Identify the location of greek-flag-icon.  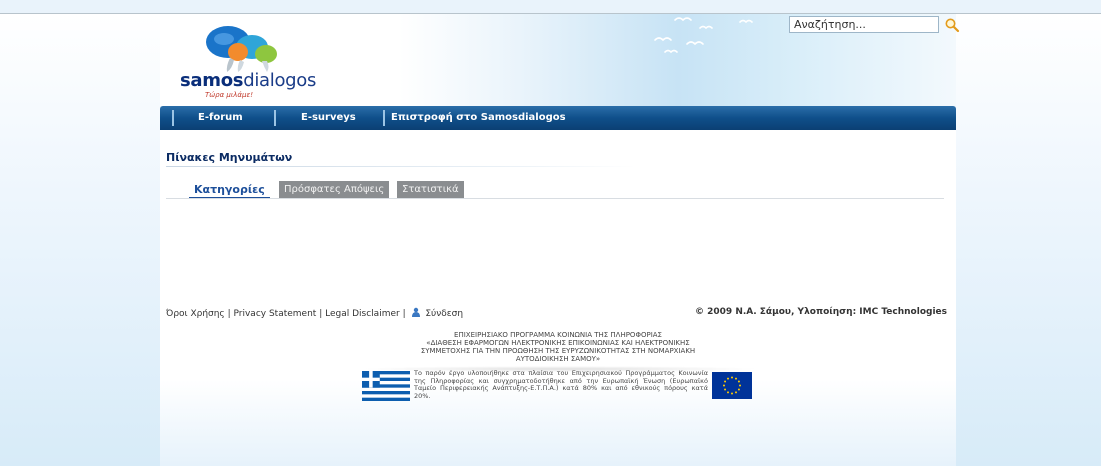
(386, 386).